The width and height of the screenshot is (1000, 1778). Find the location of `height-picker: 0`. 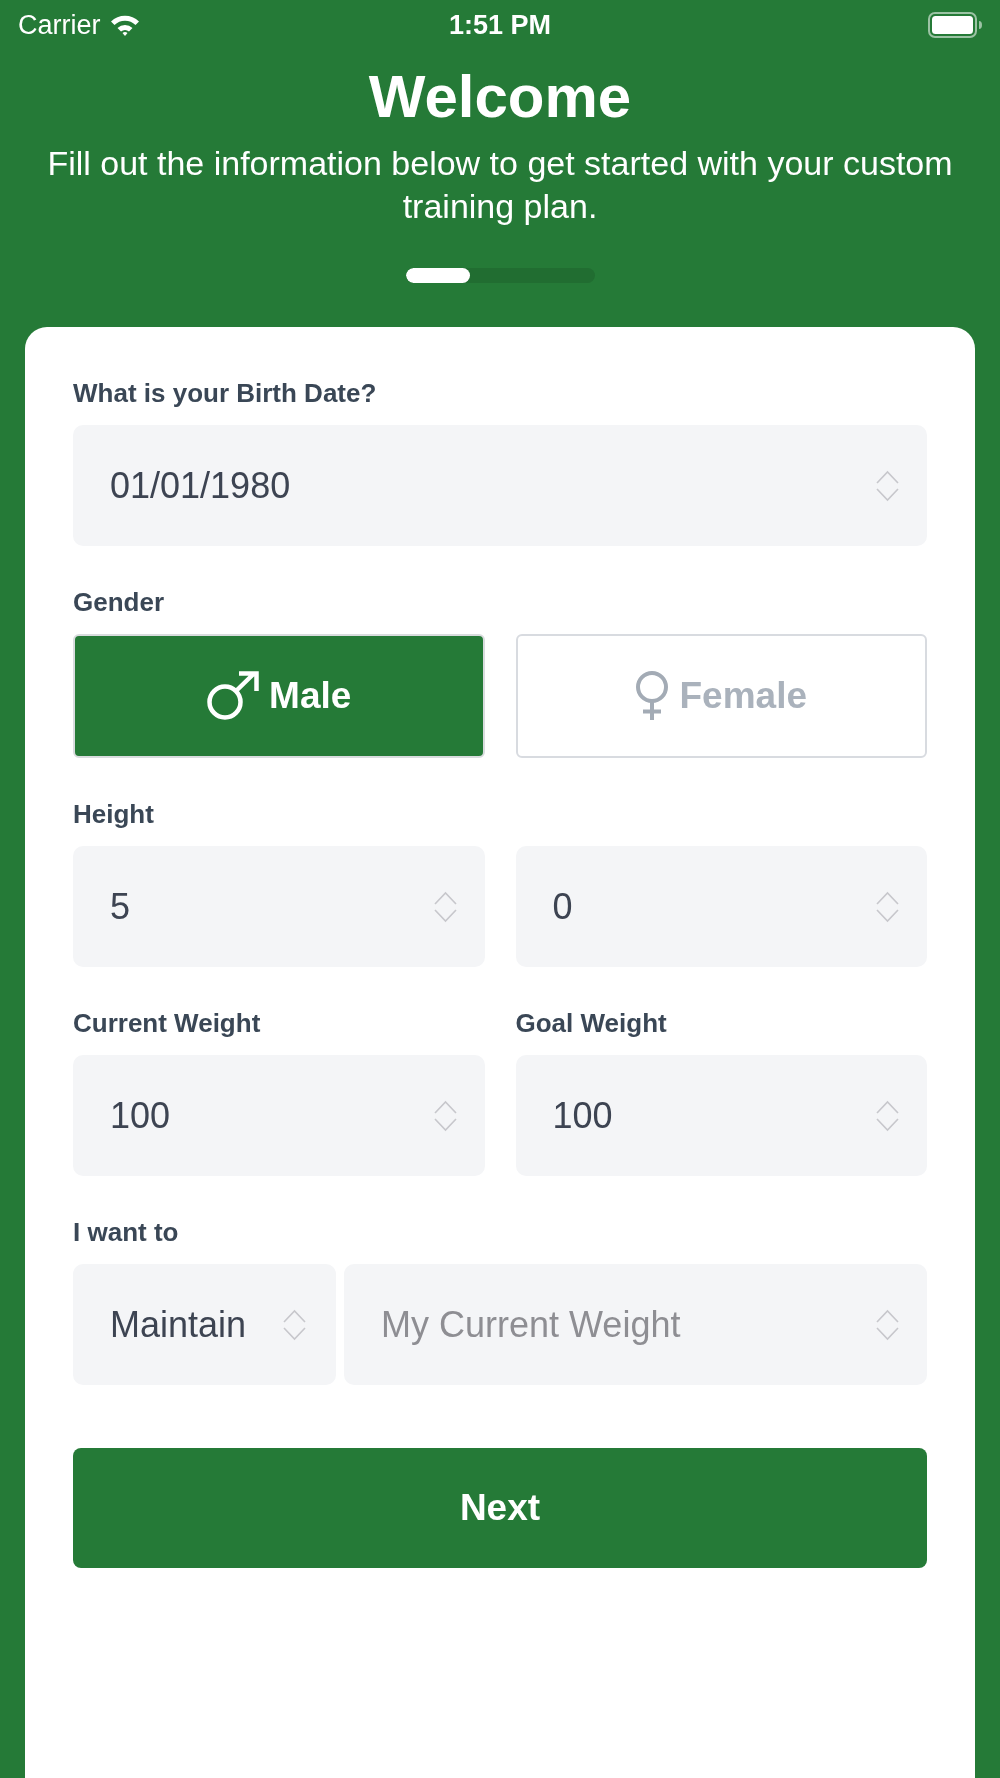

height-picker: 0 is located at coordinates (721, 906).